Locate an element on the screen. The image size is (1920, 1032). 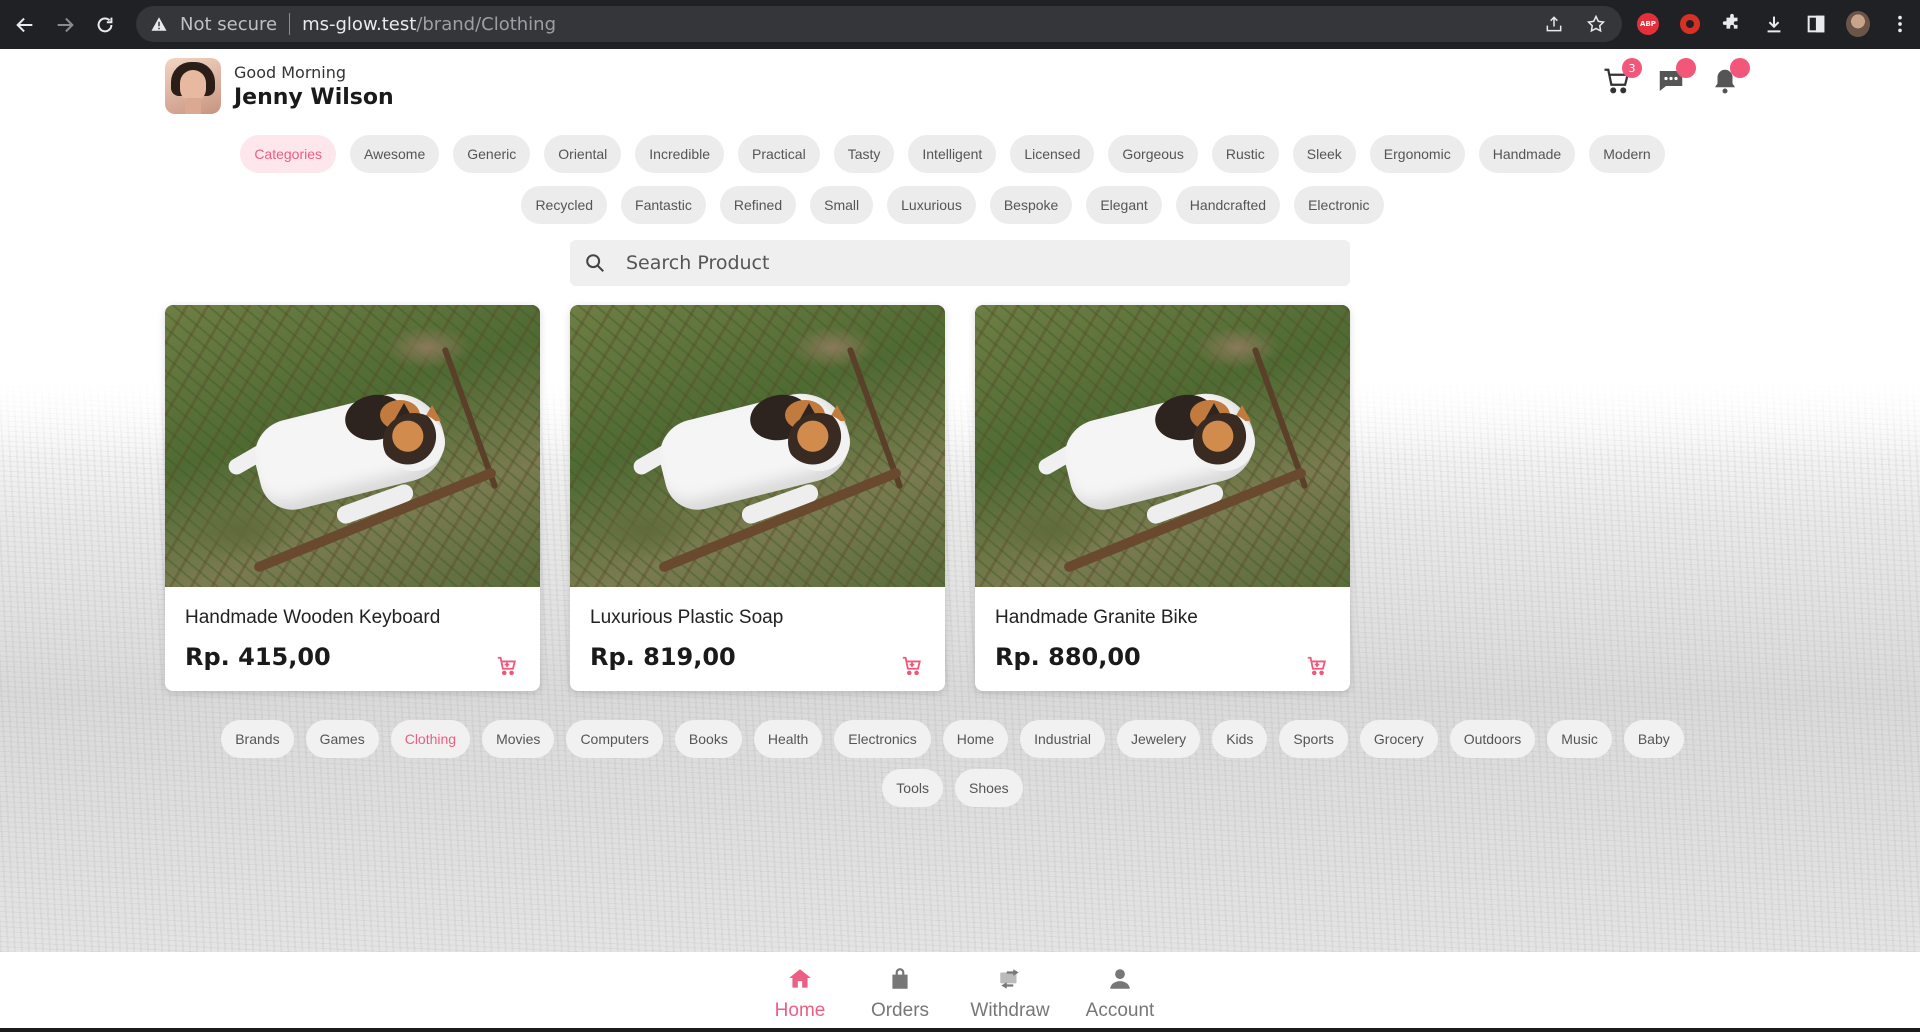
category-chip-fantastic: Fantastic is located at coordinates (663, 205).